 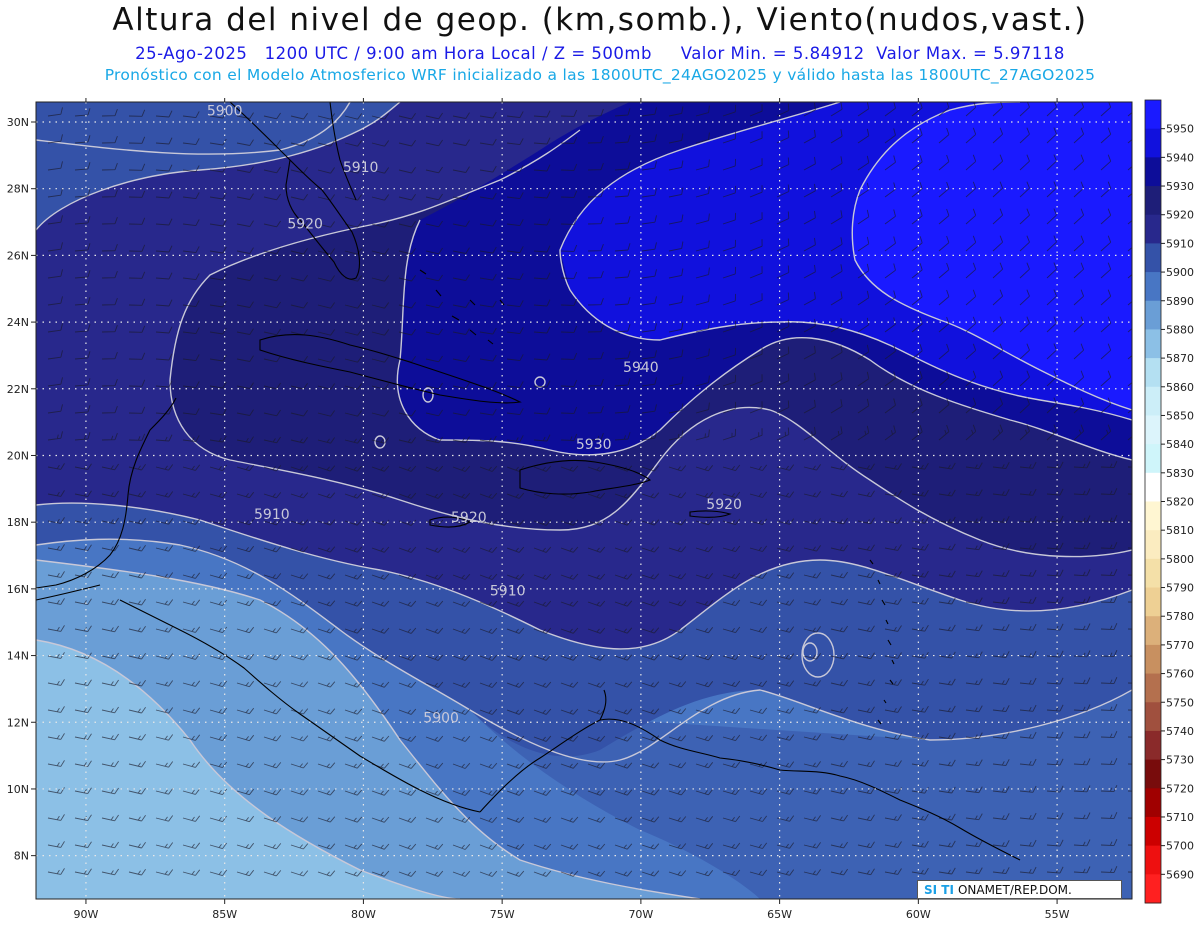 I want to click on contour-label: 5930, so click(x=594, y=445).